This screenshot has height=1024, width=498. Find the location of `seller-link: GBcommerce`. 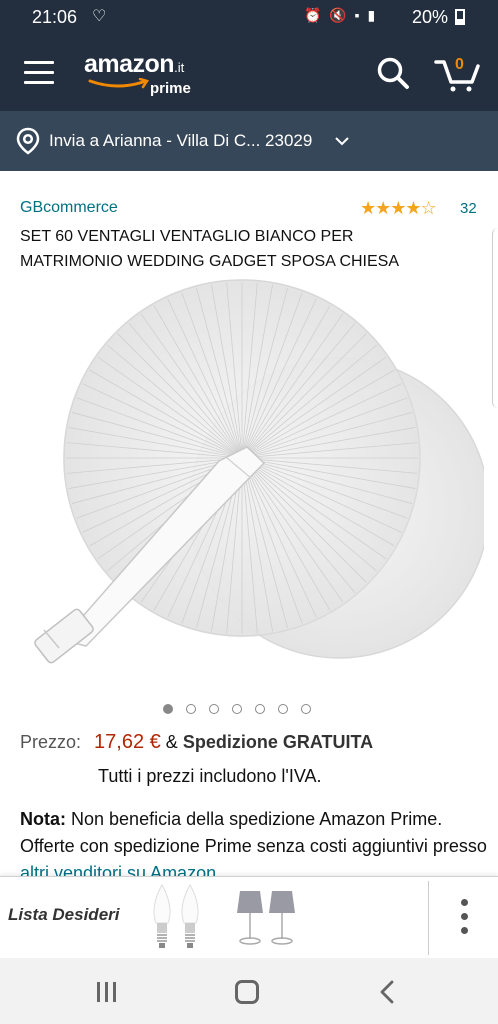

seller-link: GBcommerce is located at coordinates (69, 208).